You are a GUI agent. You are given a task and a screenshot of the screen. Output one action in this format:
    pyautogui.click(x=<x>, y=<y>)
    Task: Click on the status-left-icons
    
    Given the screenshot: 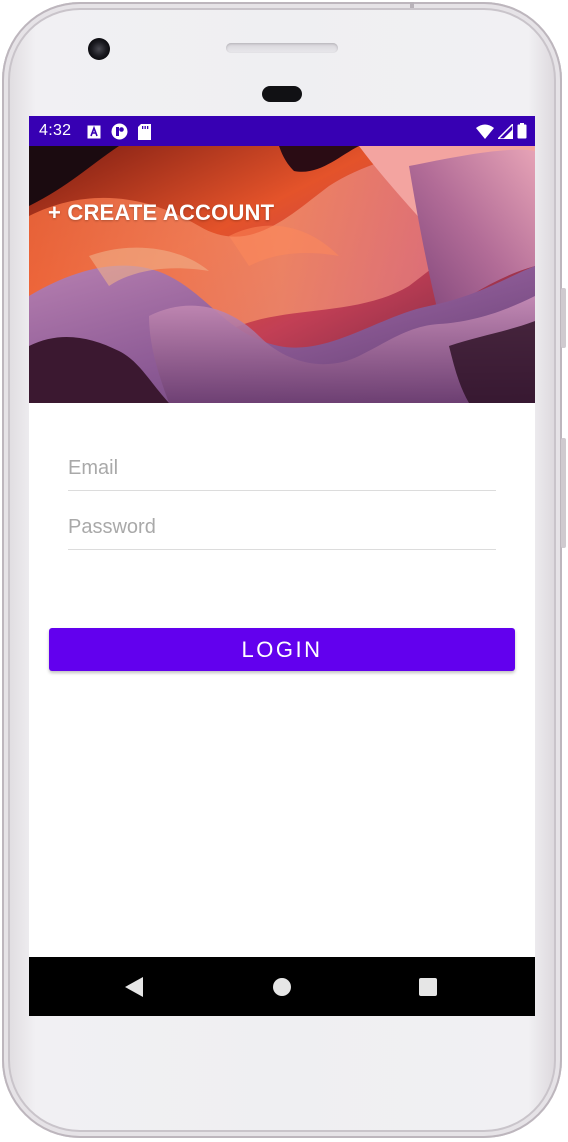 What is the action you would take?
    pyautogui.click(x=119, y=134)
    